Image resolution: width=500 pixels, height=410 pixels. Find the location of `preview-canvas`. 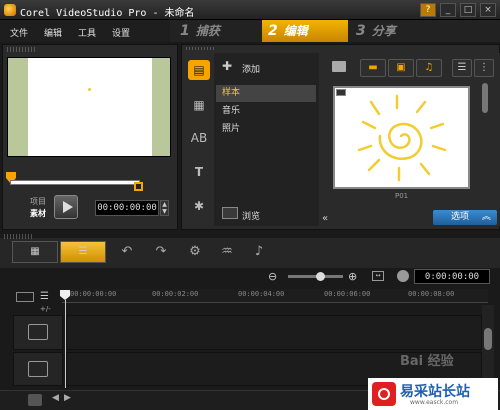

preview-canvas is located at coordinates (90, 107).